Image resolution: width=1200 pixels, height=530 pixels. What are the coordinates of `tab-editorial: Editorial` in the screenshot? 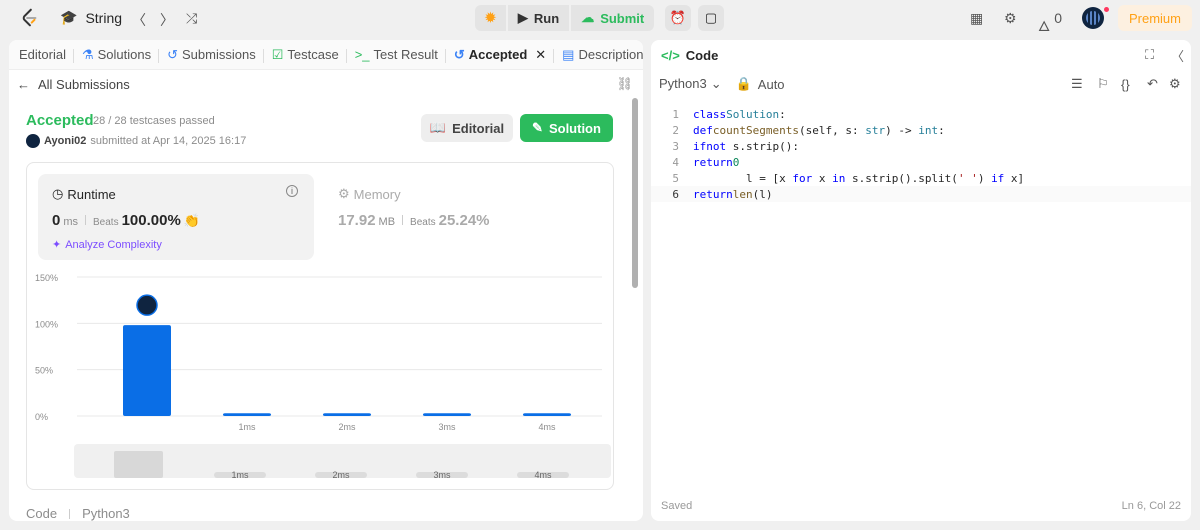 It's located at (41, 55).